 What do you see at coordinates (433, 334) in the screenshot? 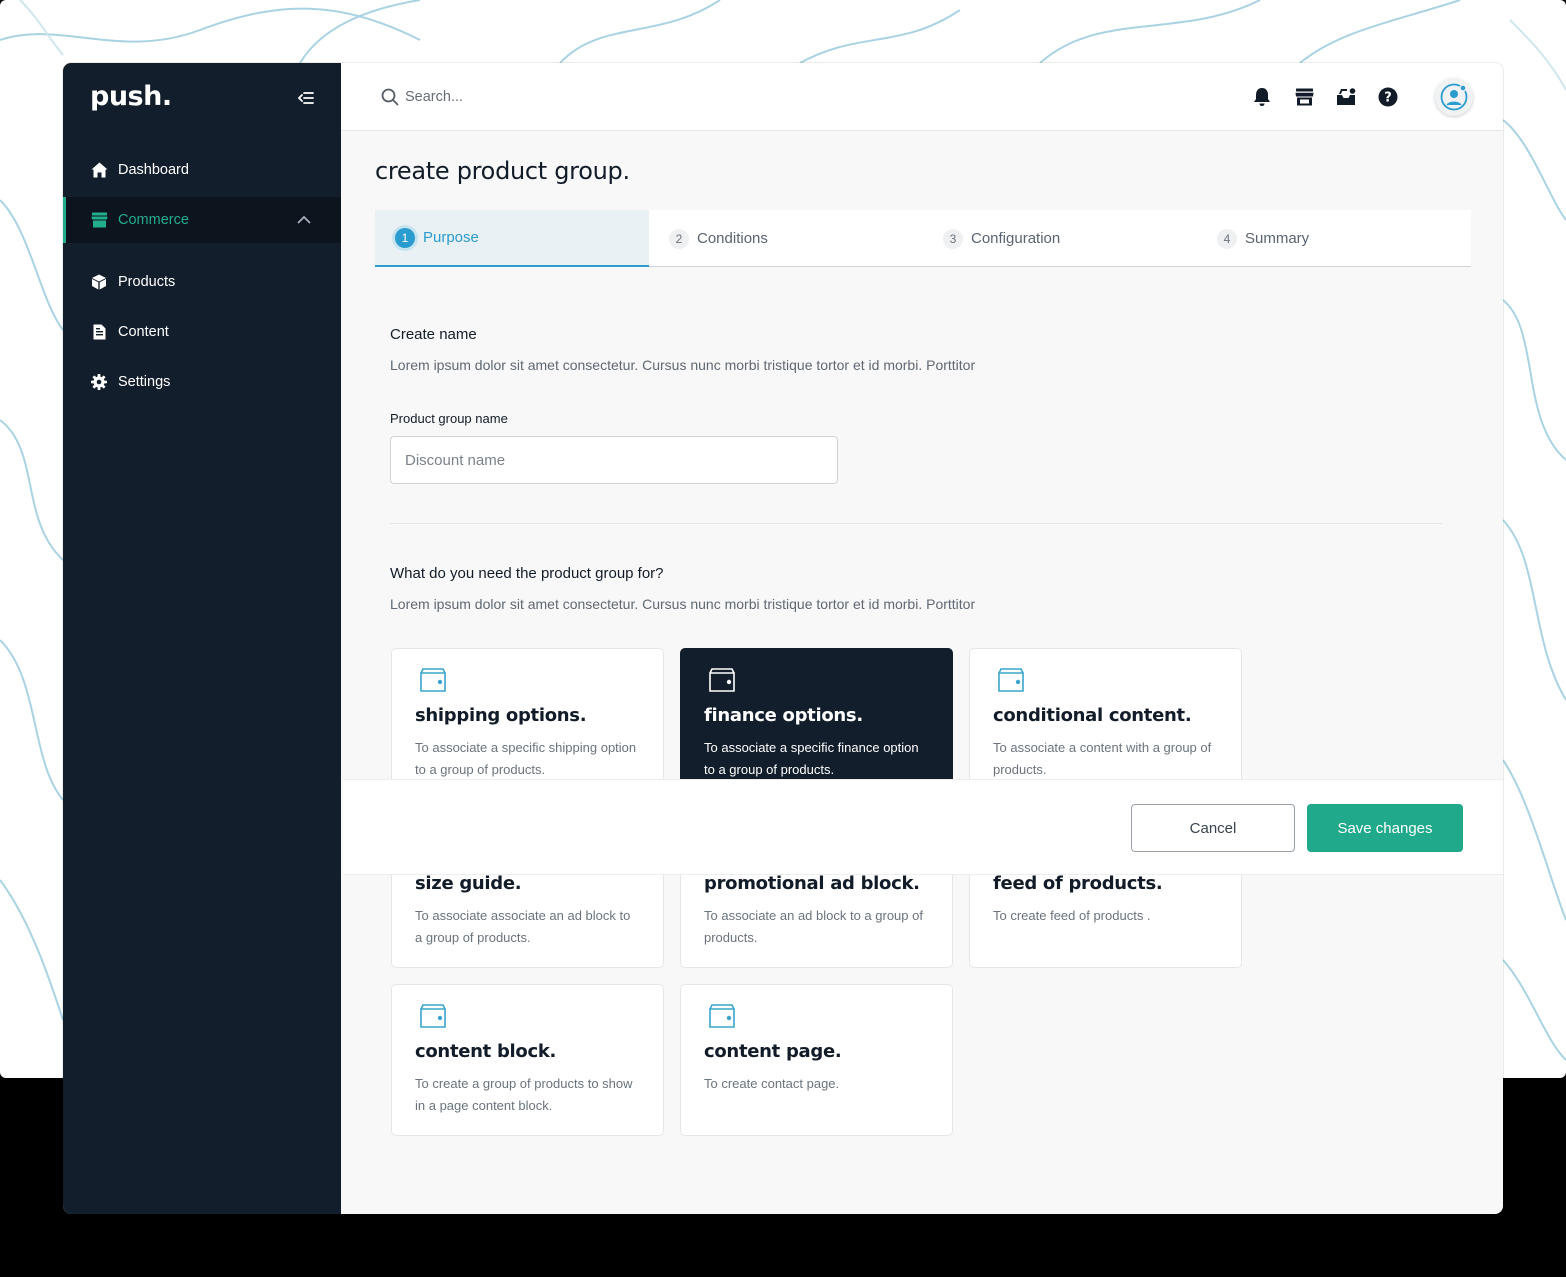
I see `create-name-heading: Create name` at bounding box center [433, 334].